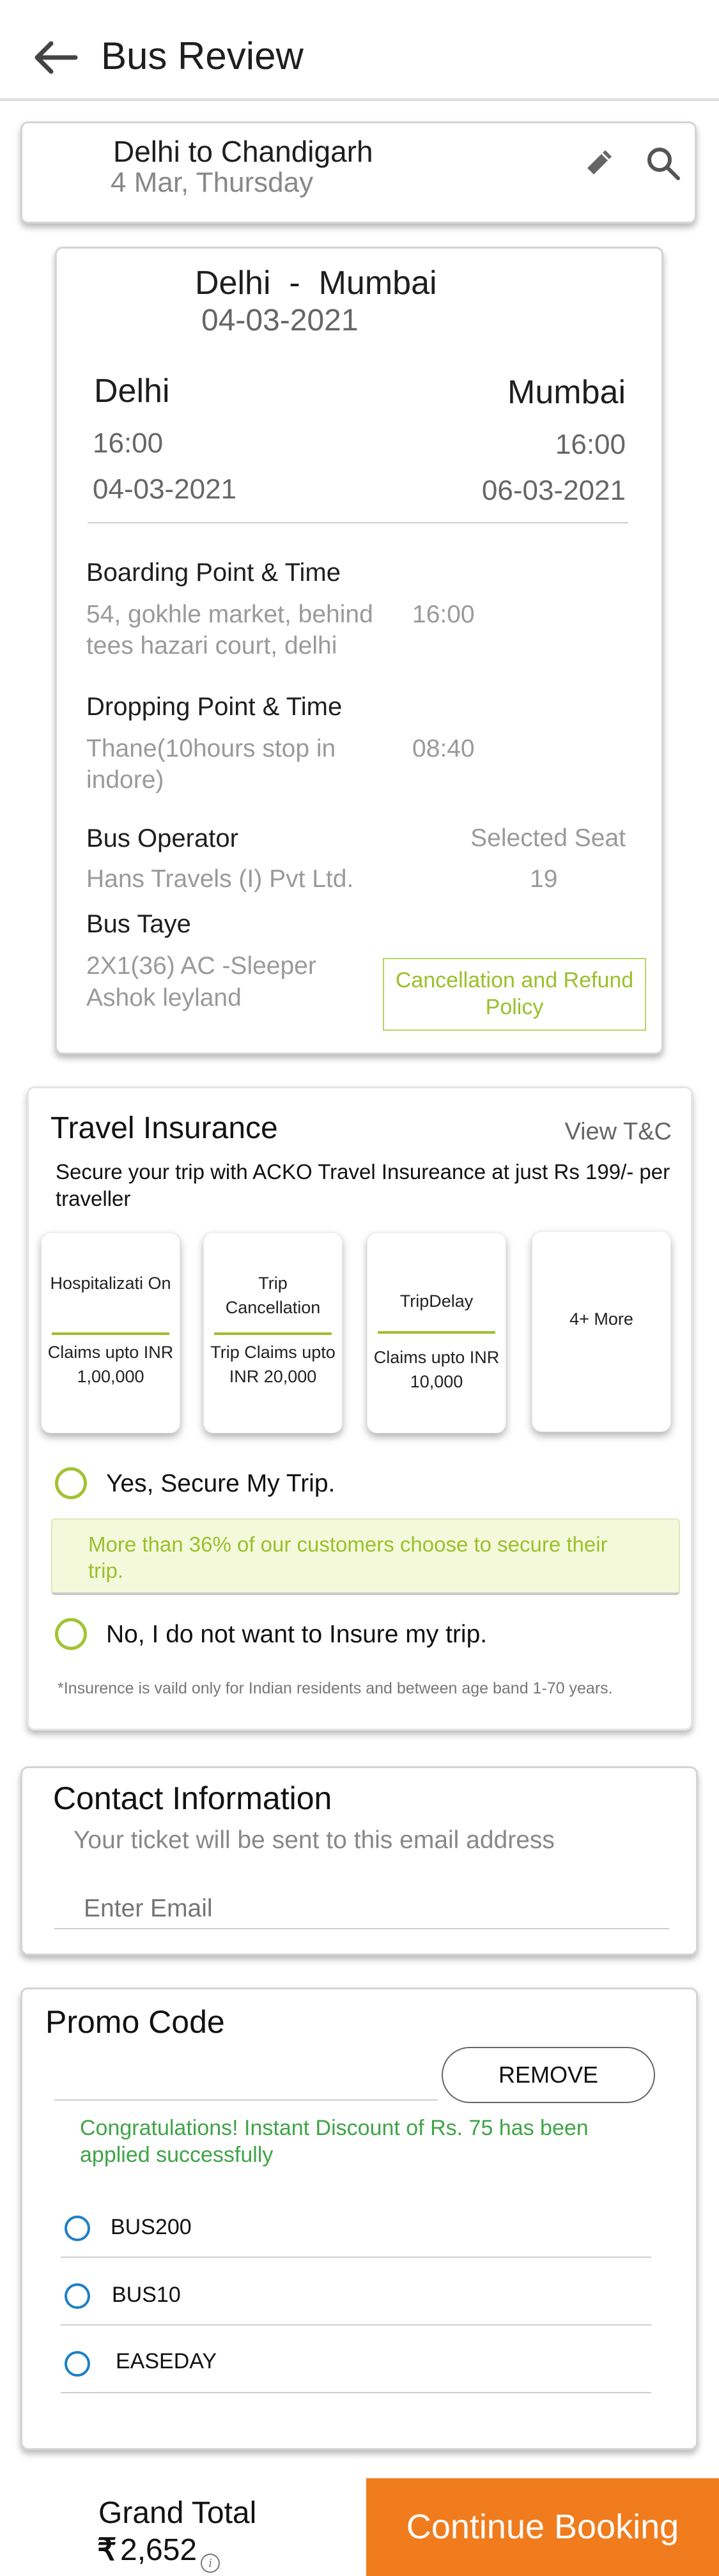 The image size is (719, 2576). What do you see at coordinates (213, 573) in the screenshot?
I see `boarding-label: Boarding Point & Time` at bounding box center [213, 573].